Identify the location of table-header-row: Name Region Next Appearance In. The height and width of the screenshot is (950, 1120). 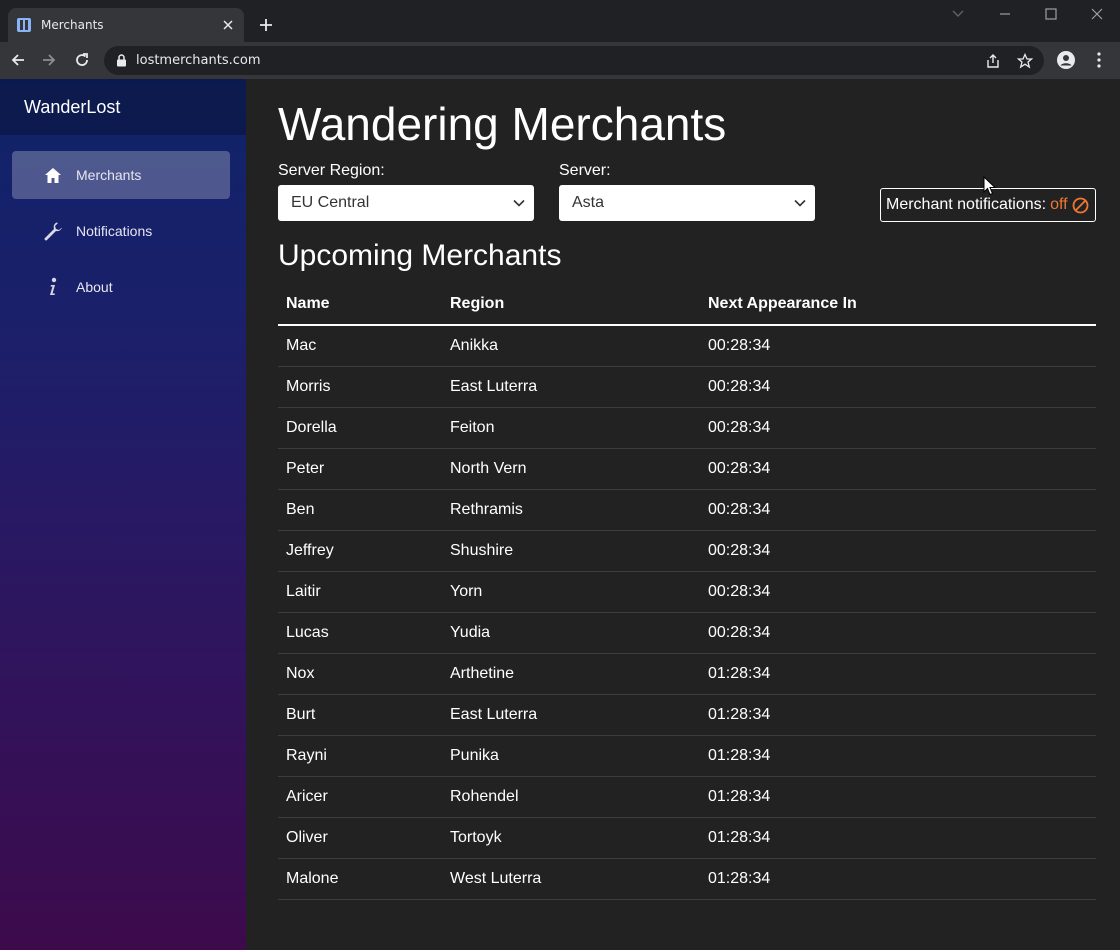
(687, 304).